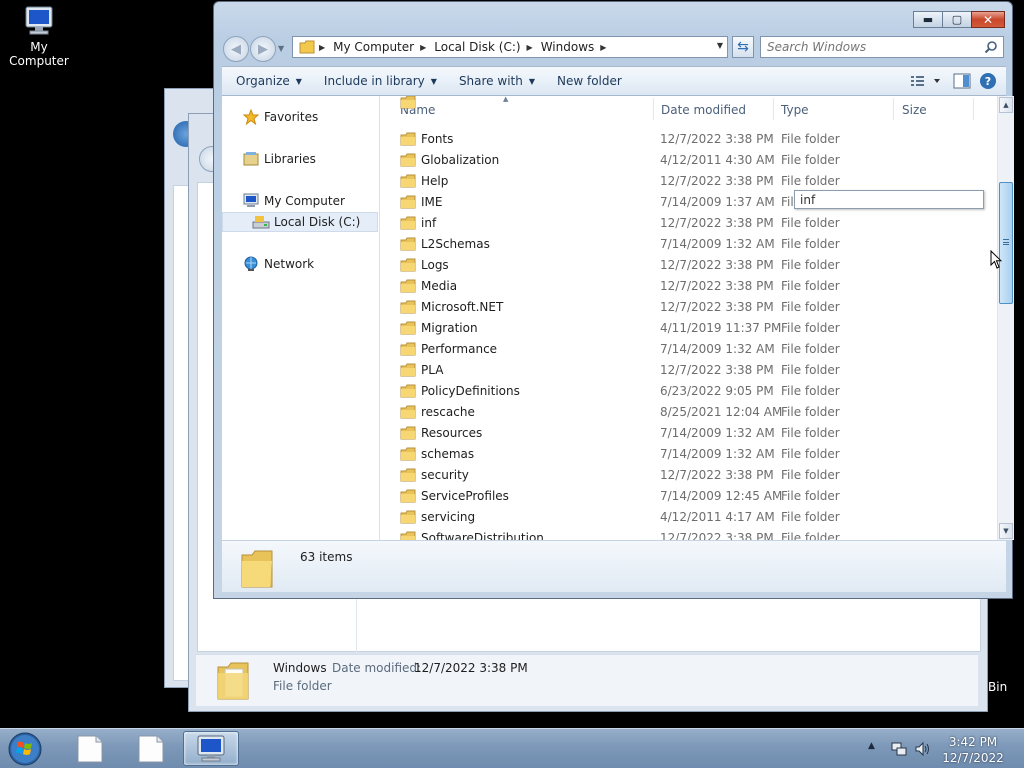 The width and height of the screenshot is (1024, 768). What do you see at coordinates (687, 433) in the screenshot?
I see `table-row: Resources 7/14/2009 1:32 AM File folder` at bounding box center [687, 433].